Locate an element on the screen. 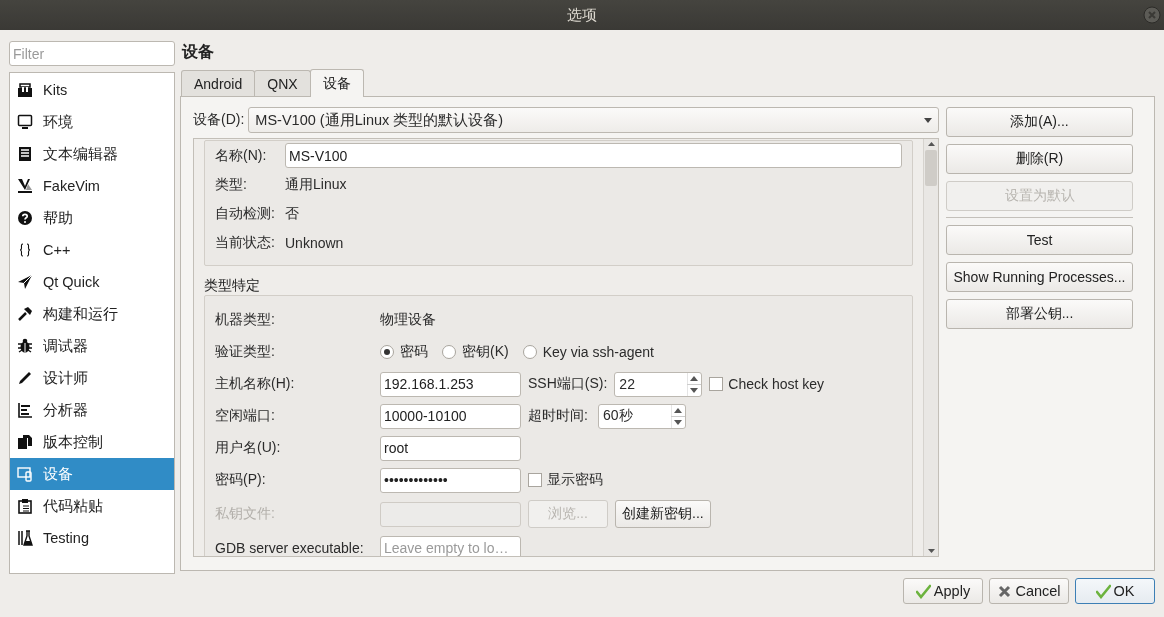 The image size is (1164, 617). input-field: MS-V100 is located at coordinates (593, 155).